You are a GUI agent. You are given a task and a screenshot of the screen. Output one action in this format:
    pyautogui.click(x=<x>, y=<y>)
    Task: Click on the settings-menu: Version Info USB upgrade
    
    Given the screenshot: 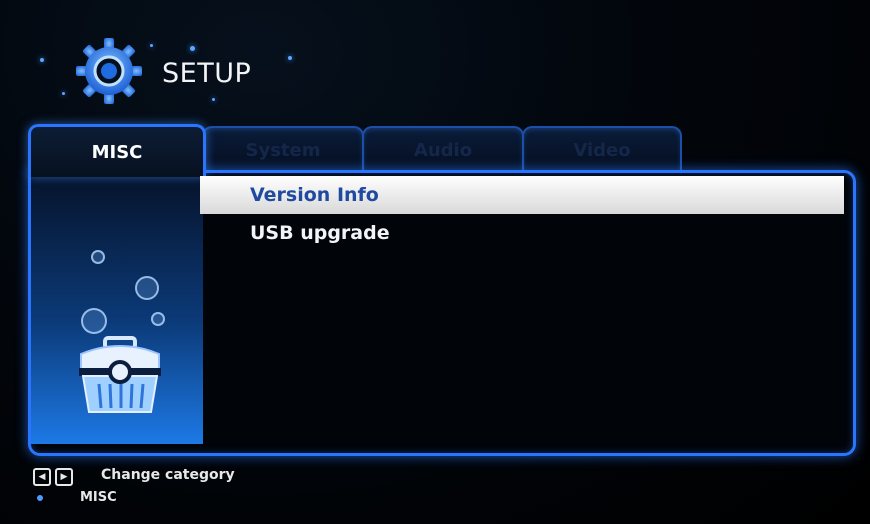 What is the action you would take?
    pyautogui.click(x=522, y=214)
    